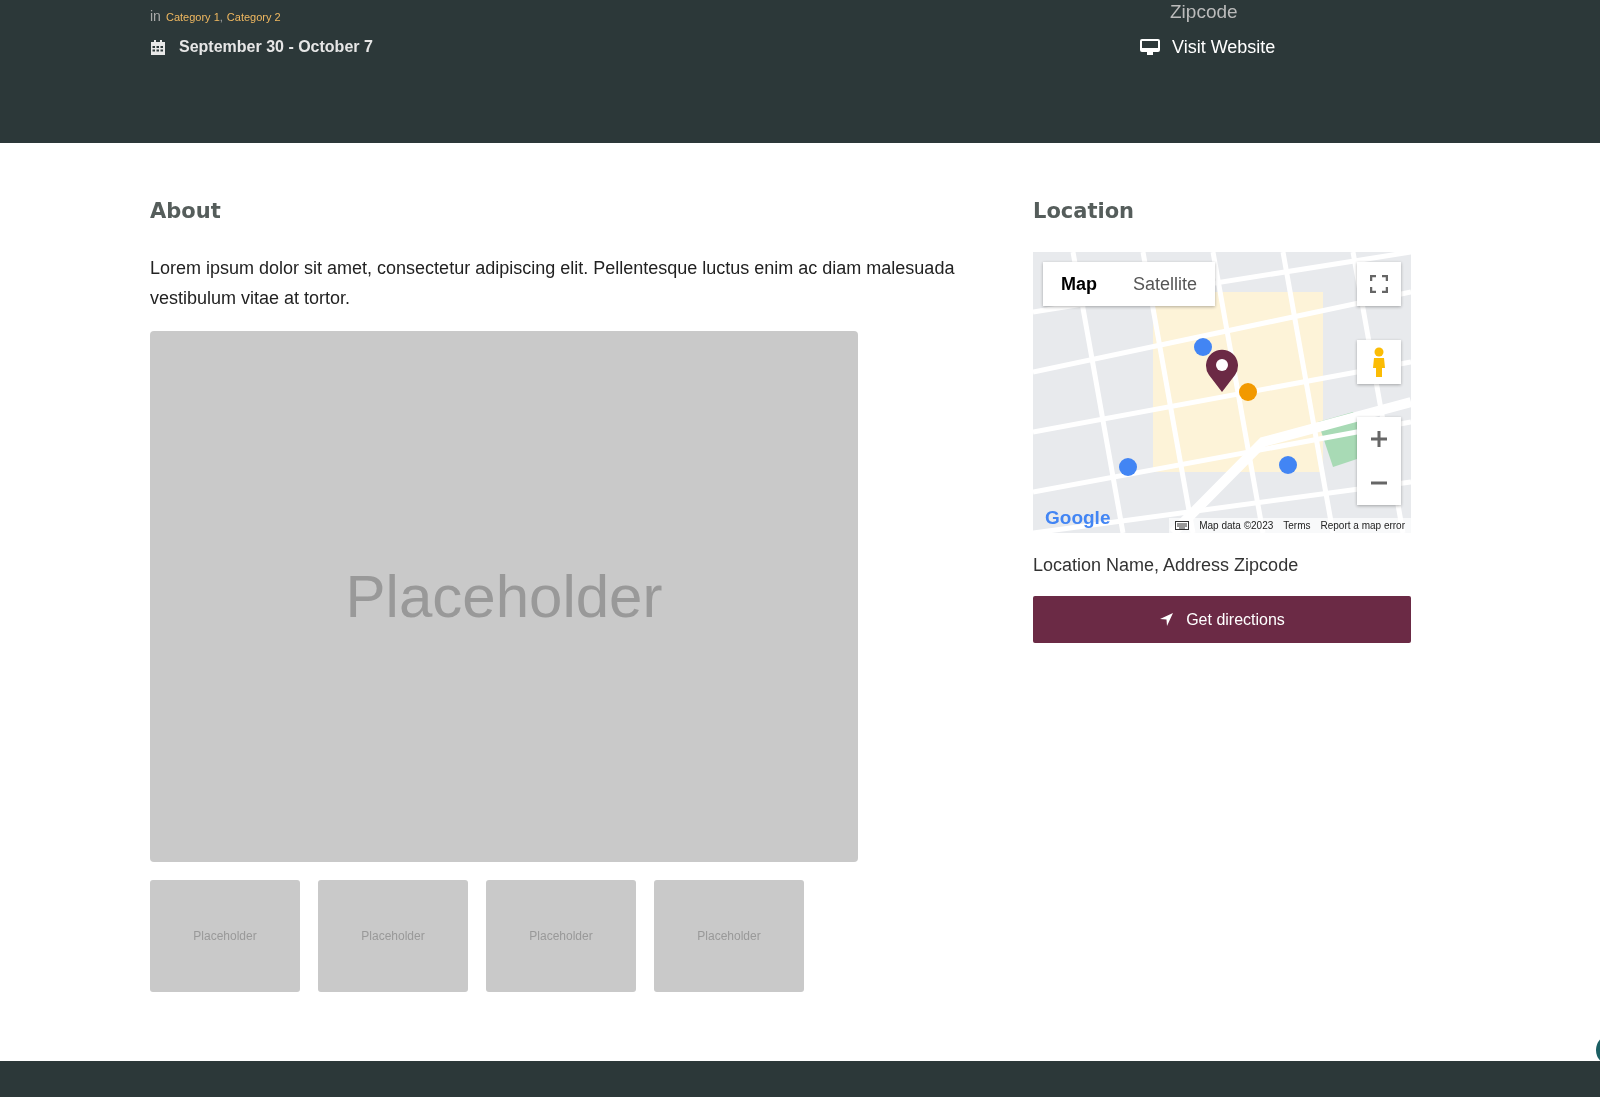 The image size is (1600, 1097). What do you see at coordinates (253, 17) in the screenshot?
I see `category-link: Category 2` at bounding box center [253, 17].